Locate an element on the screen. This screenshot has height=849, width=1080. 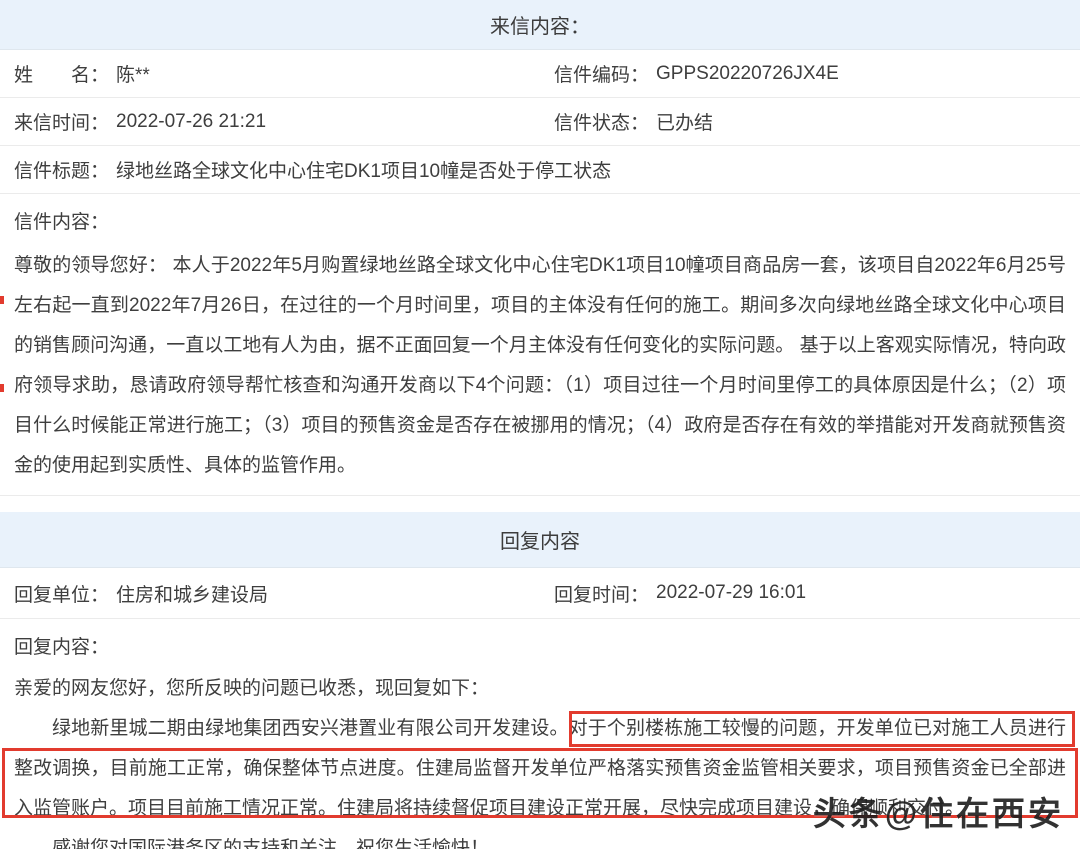
reply-section-header: 回复内容 is located at coordinates (540, 540).